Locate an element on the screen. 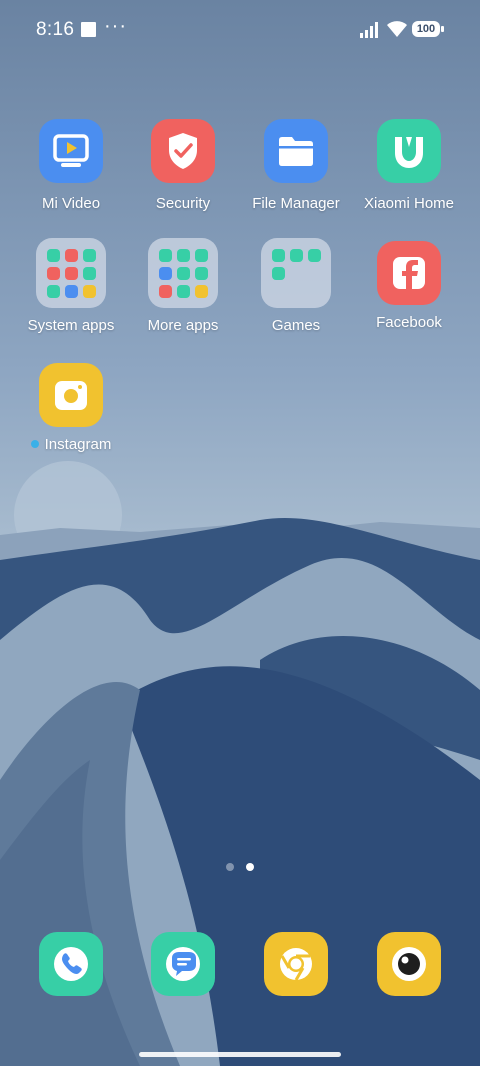  instagram-camera-icon is located at coordinates (71, 395).